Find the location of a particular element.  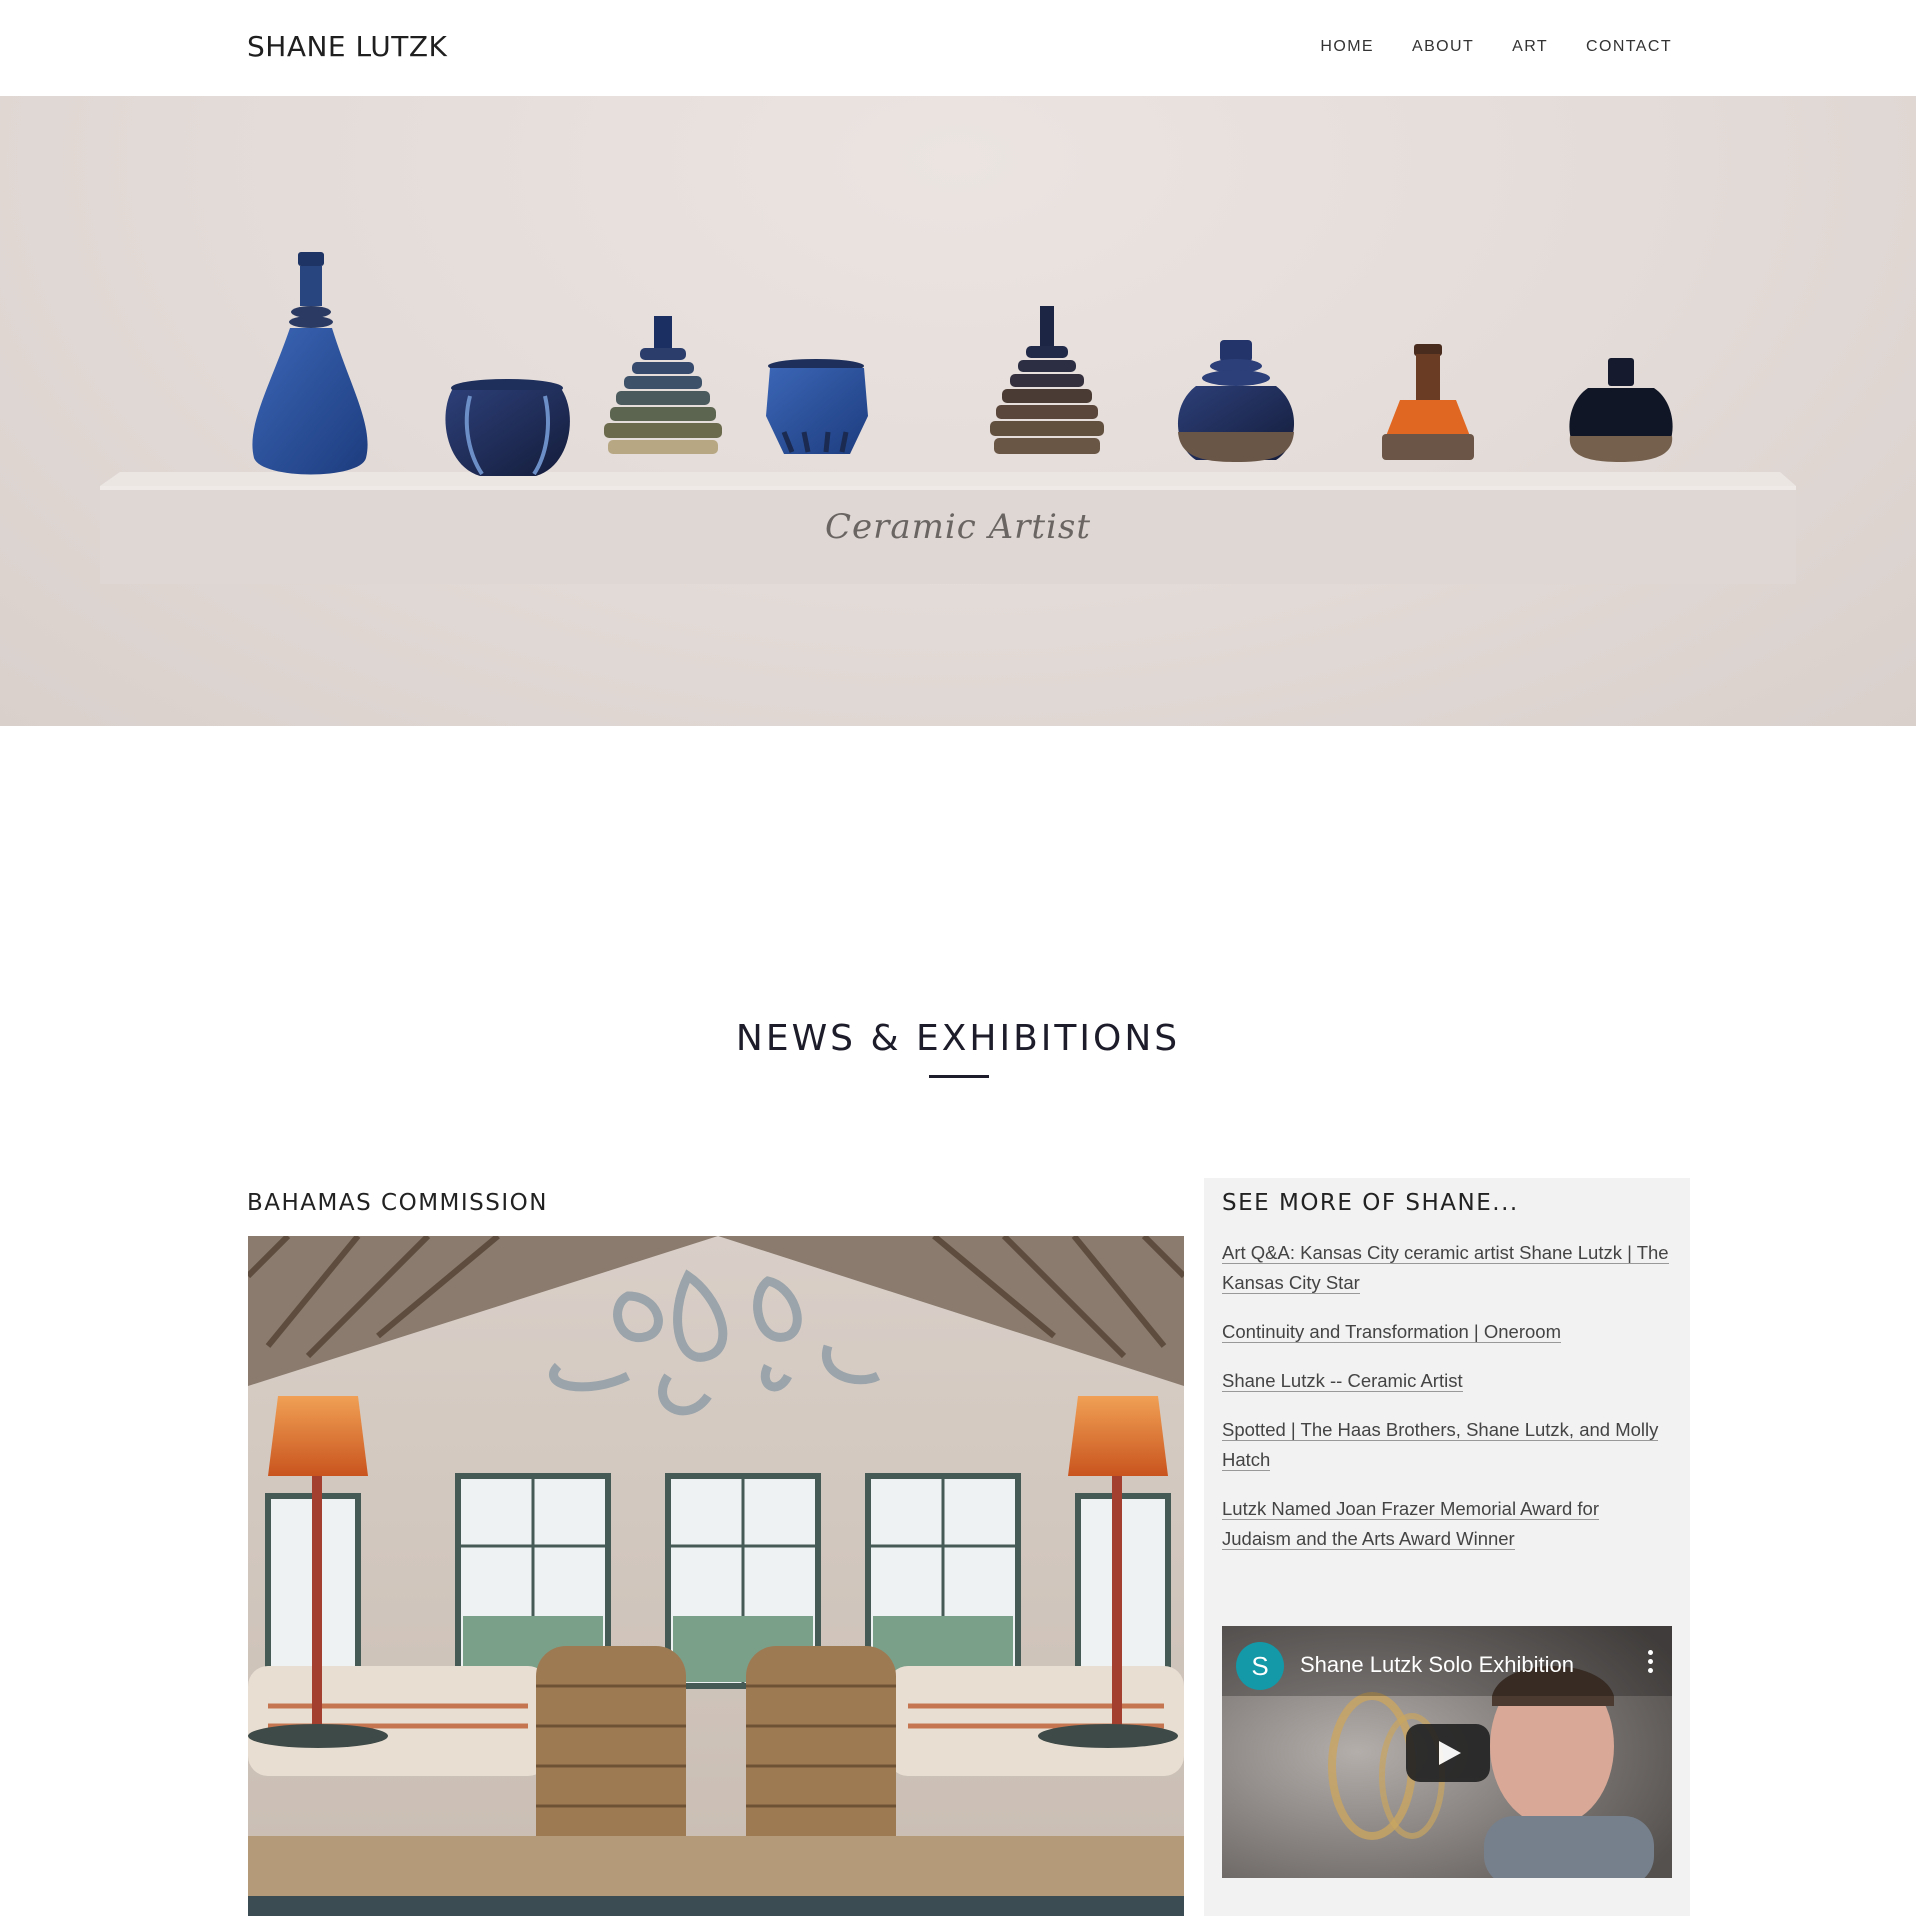

nav-about: ABOUT is located at coordinates (1443, 47).